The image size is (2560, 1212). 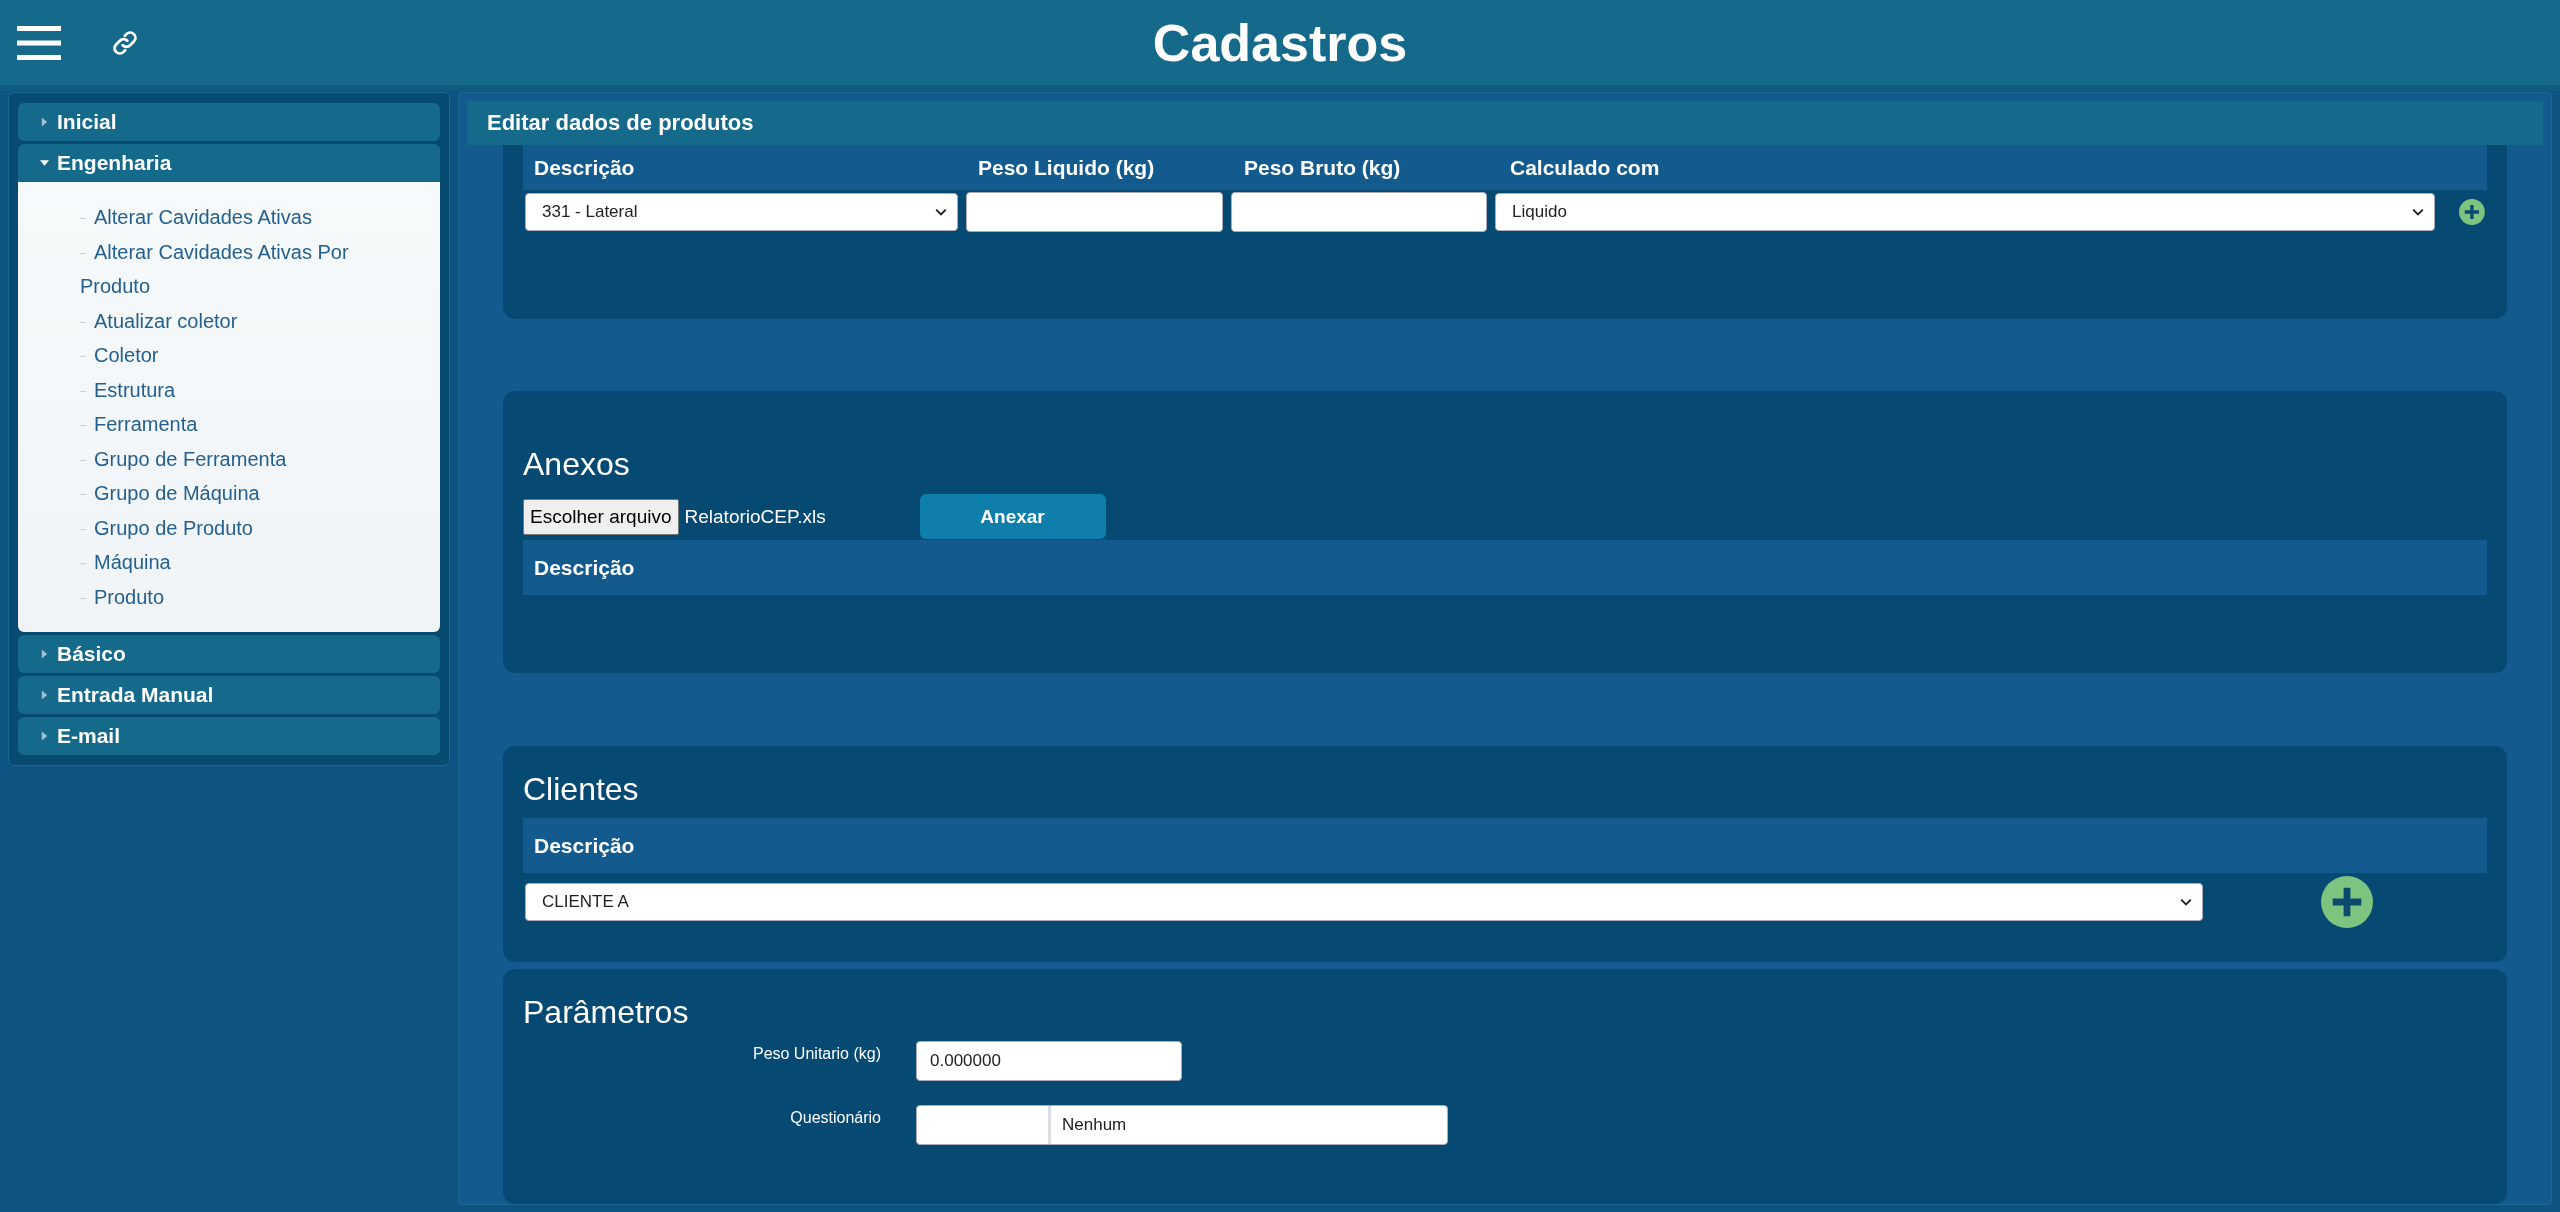 I want to click on lookup-field: Nenhum, so click(x=1182, y=1124).